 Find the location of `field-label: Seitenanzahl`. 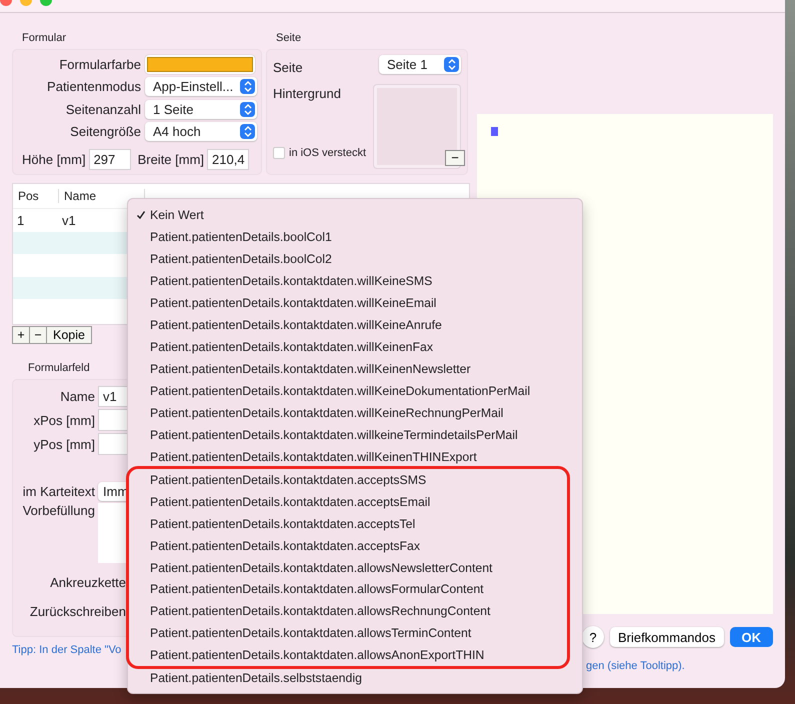

field-label: Seitenanzahl is located at coordinates (103, 109).